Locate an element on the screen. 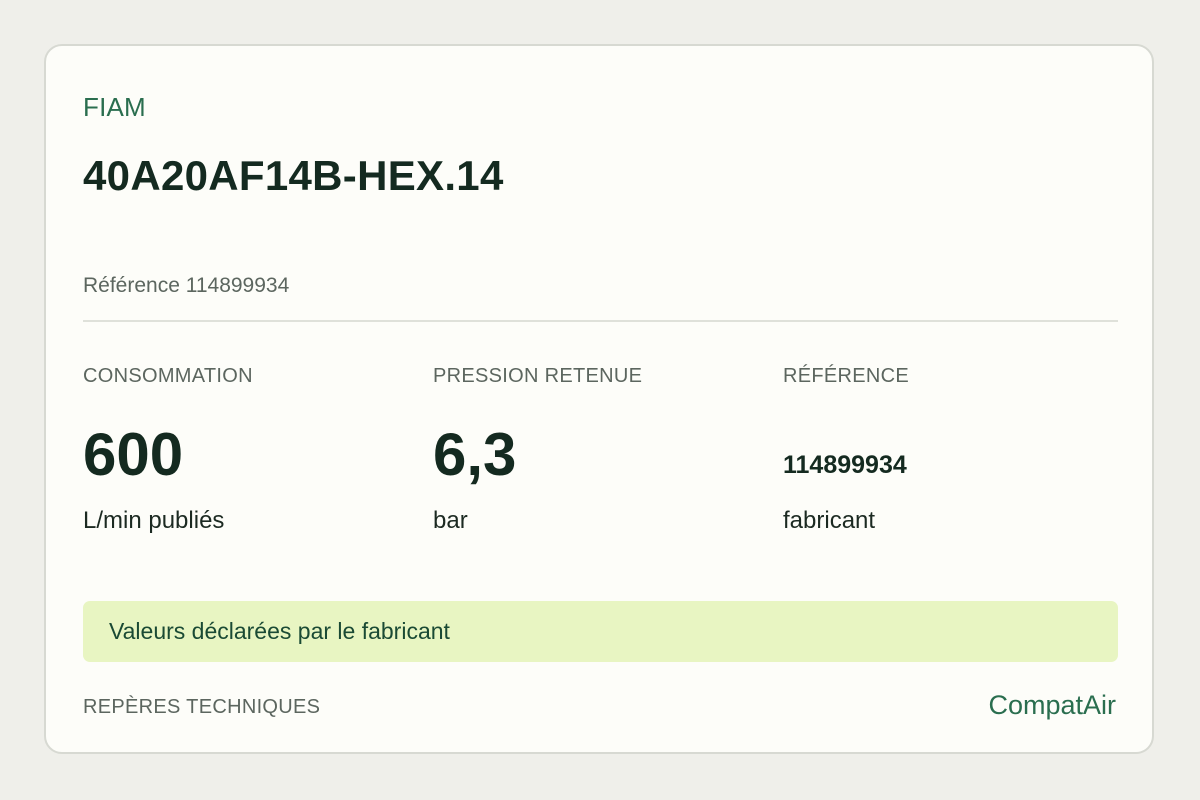 This screenshot has height=800, width=1200. metric-consumption: CONSOMMATION 600 L/min publiés is located at coordinates (248, 449).